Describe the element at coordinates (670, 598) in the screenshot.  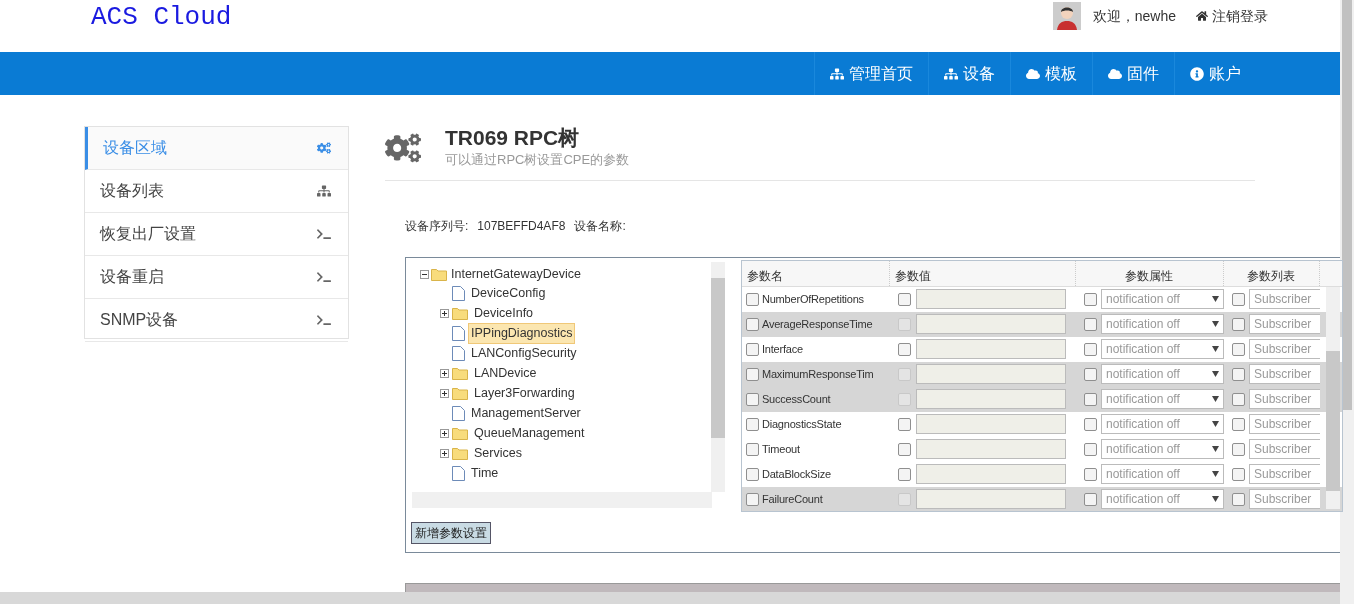
I see `page-horizontal-scrollbar` at that location.